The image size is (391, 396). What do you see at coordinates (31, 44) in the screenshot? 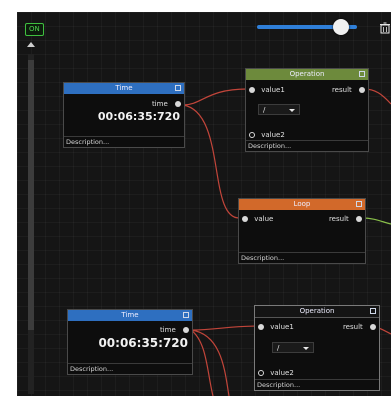
I see `scroll-up-arrow-icon` at bounding box center [31, 44].